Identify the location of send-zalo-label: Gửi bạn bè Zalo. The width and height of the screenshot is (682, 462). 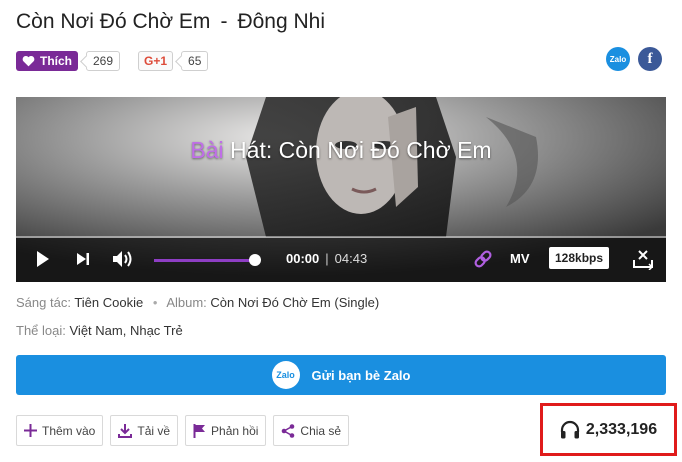
(361, 375).